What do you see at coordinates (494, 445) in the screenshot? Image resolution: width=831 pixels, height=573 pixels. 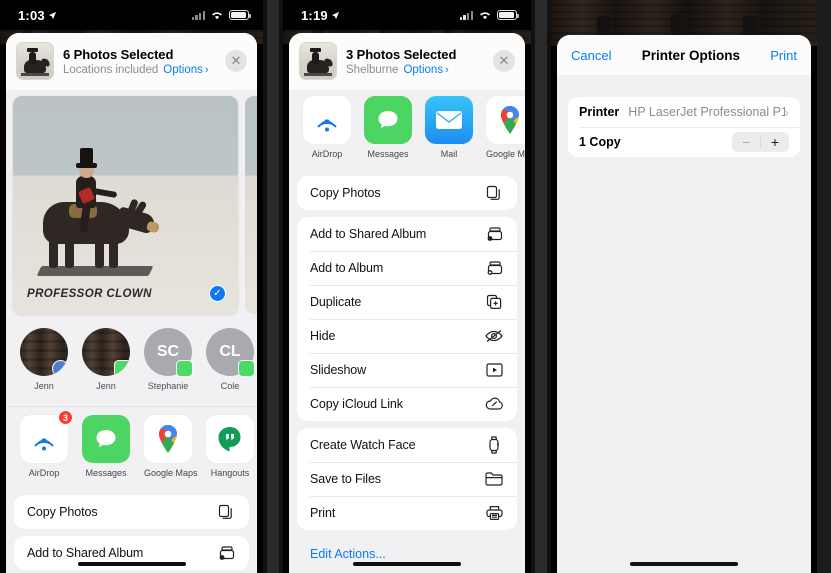 I see `watch-icon` at bounding box center [494, 445].